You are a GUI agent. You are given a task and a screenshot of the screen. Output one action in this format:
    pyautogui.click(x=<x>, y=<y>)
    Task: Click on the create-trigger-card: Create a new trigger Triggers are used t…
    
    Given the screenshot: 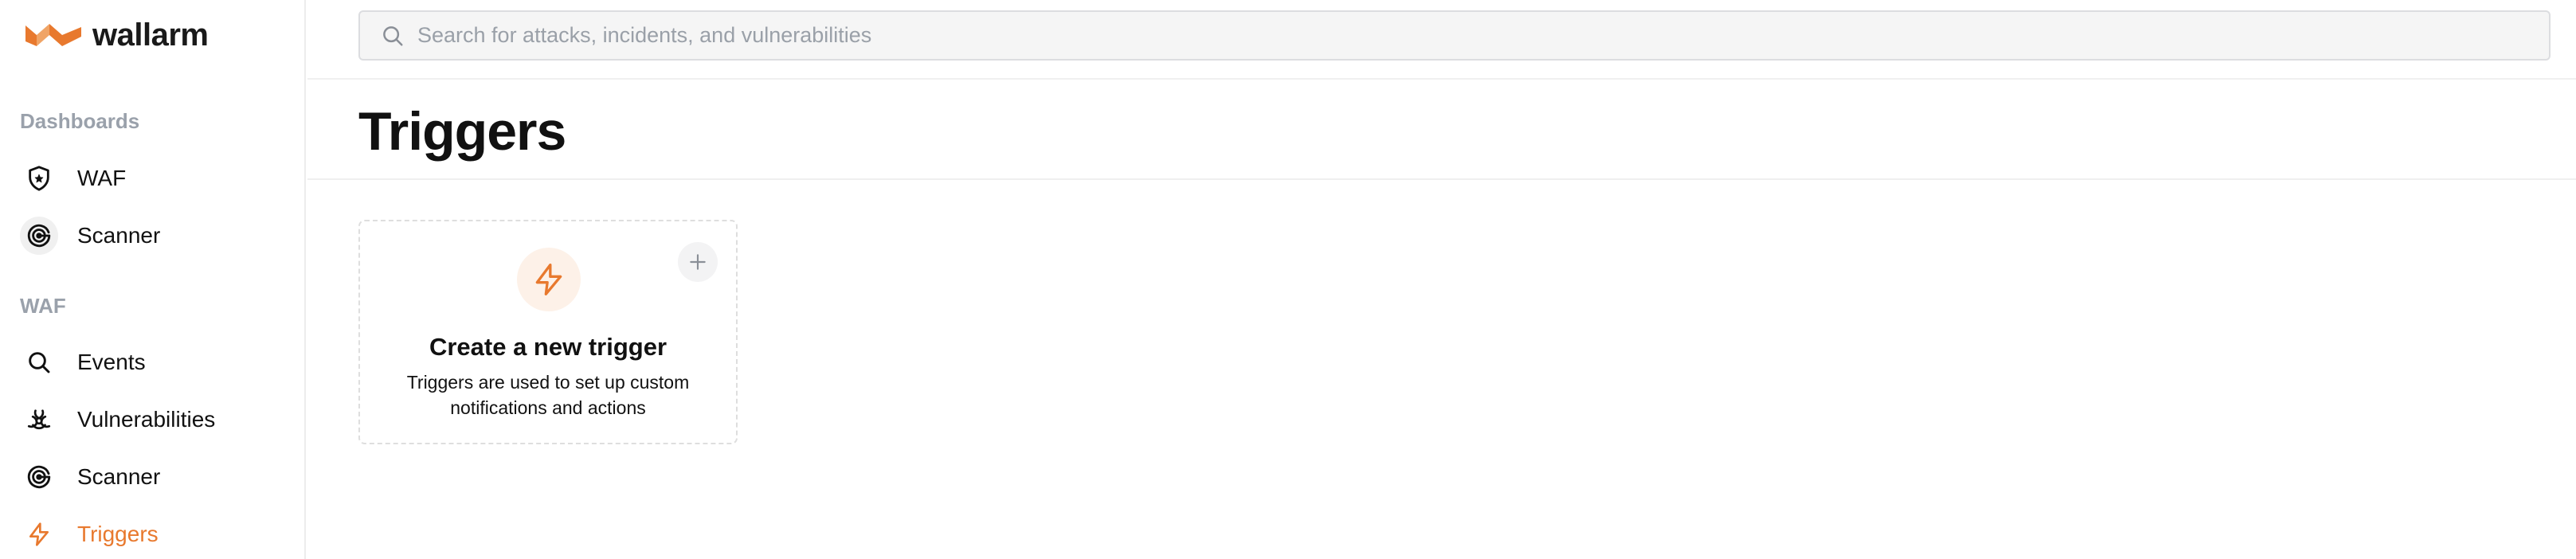 What is the action you would take?
    pyautogui.click(x=548, y=332)
    